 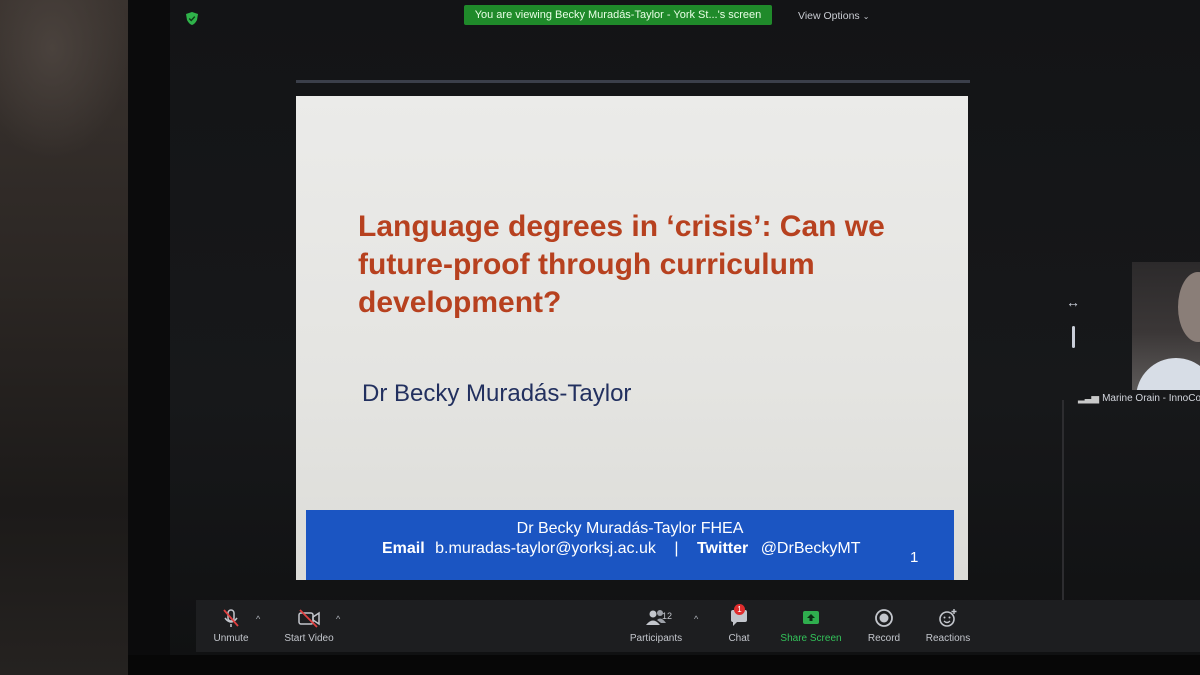 What do you see at coordinates (914, 557) in the screenshot?
I see `slide-page-number: 1` at bounding box center [914, 557].